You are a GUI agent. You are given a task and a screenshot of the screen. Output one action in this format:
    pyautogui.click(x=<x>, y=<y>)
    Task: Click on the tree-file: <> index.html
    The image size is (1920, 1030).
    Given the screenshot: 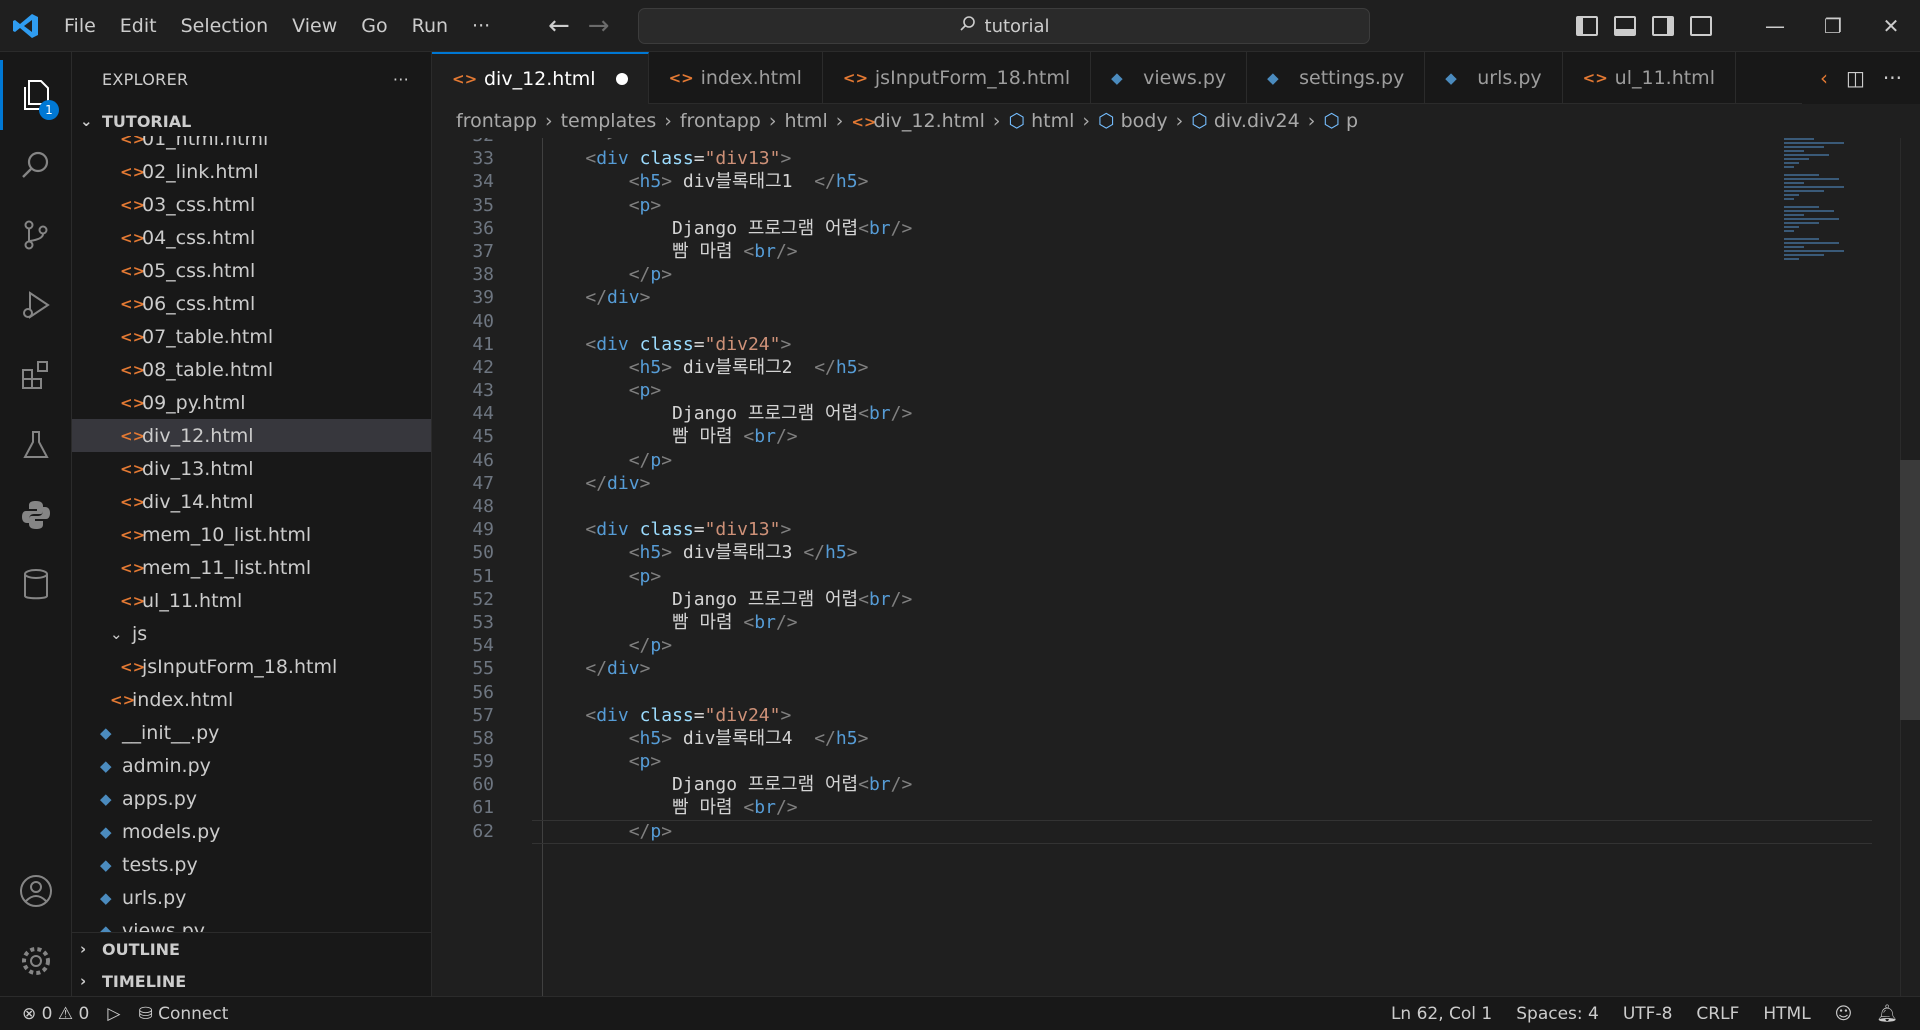 What is the action you would take?
    pyautogui.click(x=251, y=699)
    